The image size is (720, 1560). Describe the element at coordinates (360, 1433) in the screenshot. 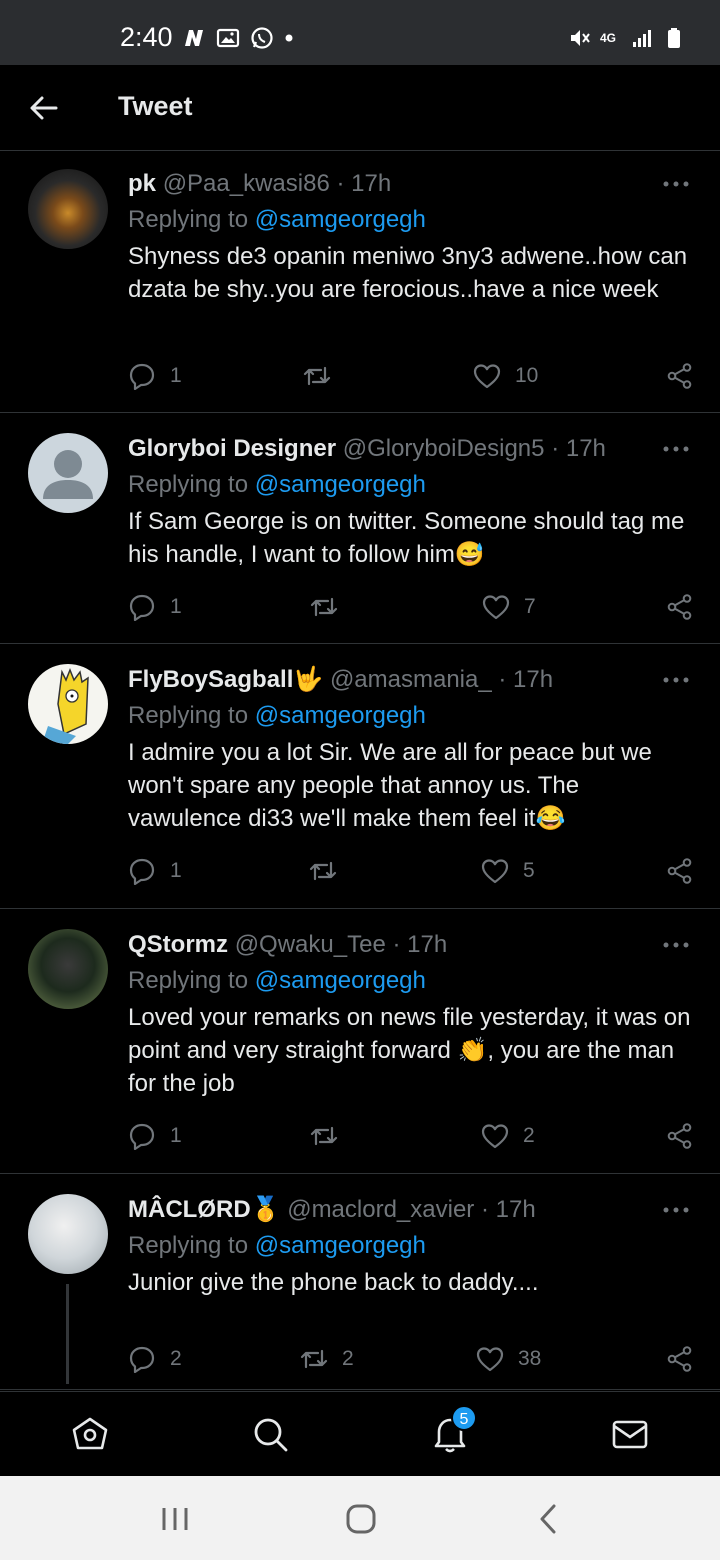

I see `bottom-nav` at that location.